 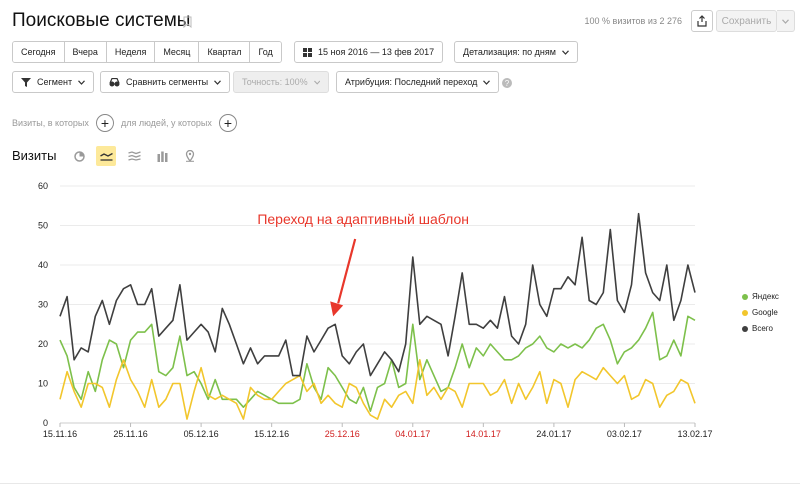 I want to click on legend-item-total: Всего, so click(x=771, y=328).